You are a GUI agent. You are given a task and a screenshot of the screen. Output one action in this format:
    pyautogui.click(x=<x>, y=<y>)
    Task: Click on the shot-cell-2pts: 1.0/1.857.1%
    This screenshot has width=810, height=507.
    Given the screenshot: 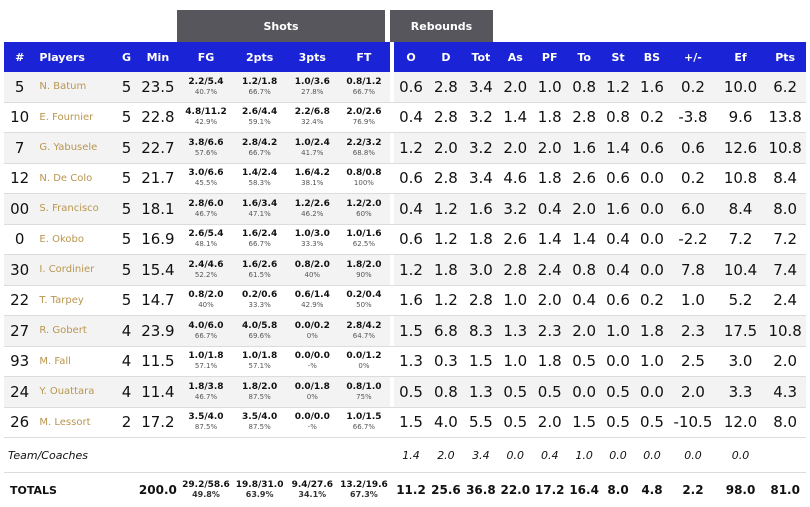 What is the action you would take?
    pyautogui.click(x=260, y=361)
    